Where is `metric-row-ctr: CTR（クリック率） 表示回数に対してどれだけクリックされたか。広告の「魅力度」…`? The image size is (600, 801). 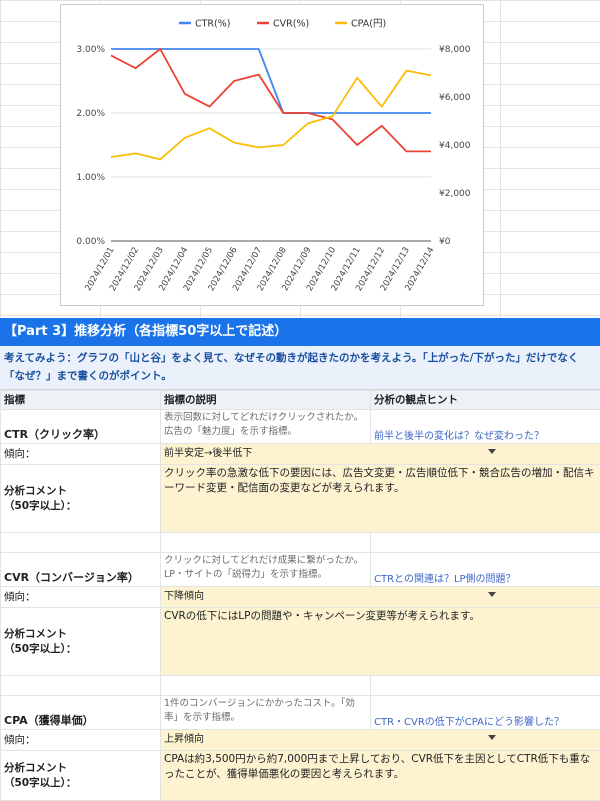
metric-row-ctr: CTR（クリック率） 表示回数に対してどれだけクリックされたか。広告の「魅力度」… is located at coordinates (300, 427).